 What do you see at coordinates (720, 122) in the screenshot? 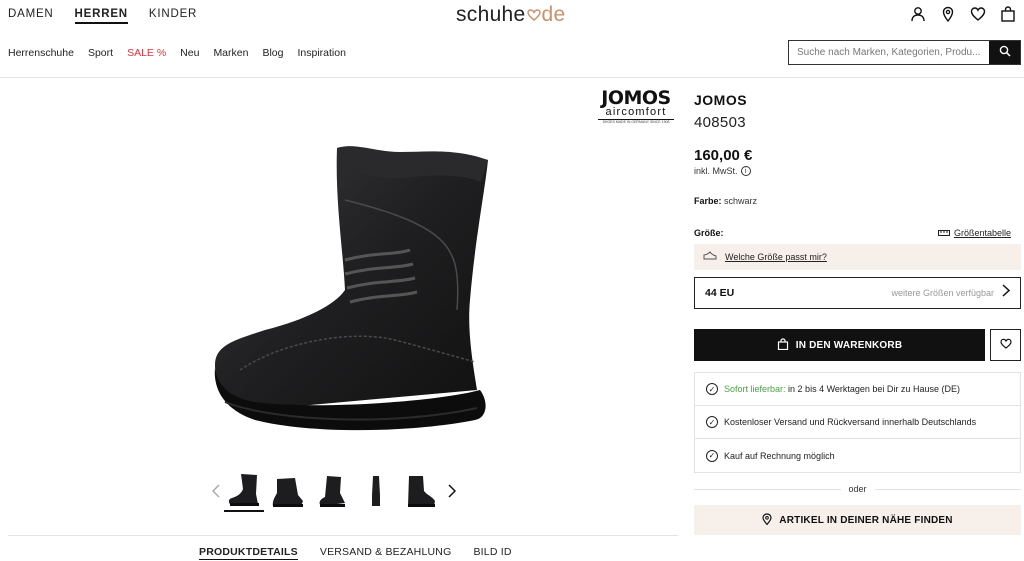
I see `product-article-number: 408503` at bounding box center [720, 122].